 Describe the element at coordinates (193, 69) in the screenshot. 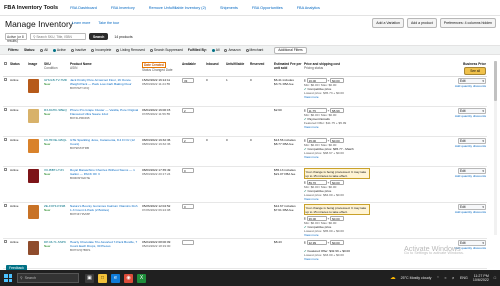

I see `col-available: Available` at that location.